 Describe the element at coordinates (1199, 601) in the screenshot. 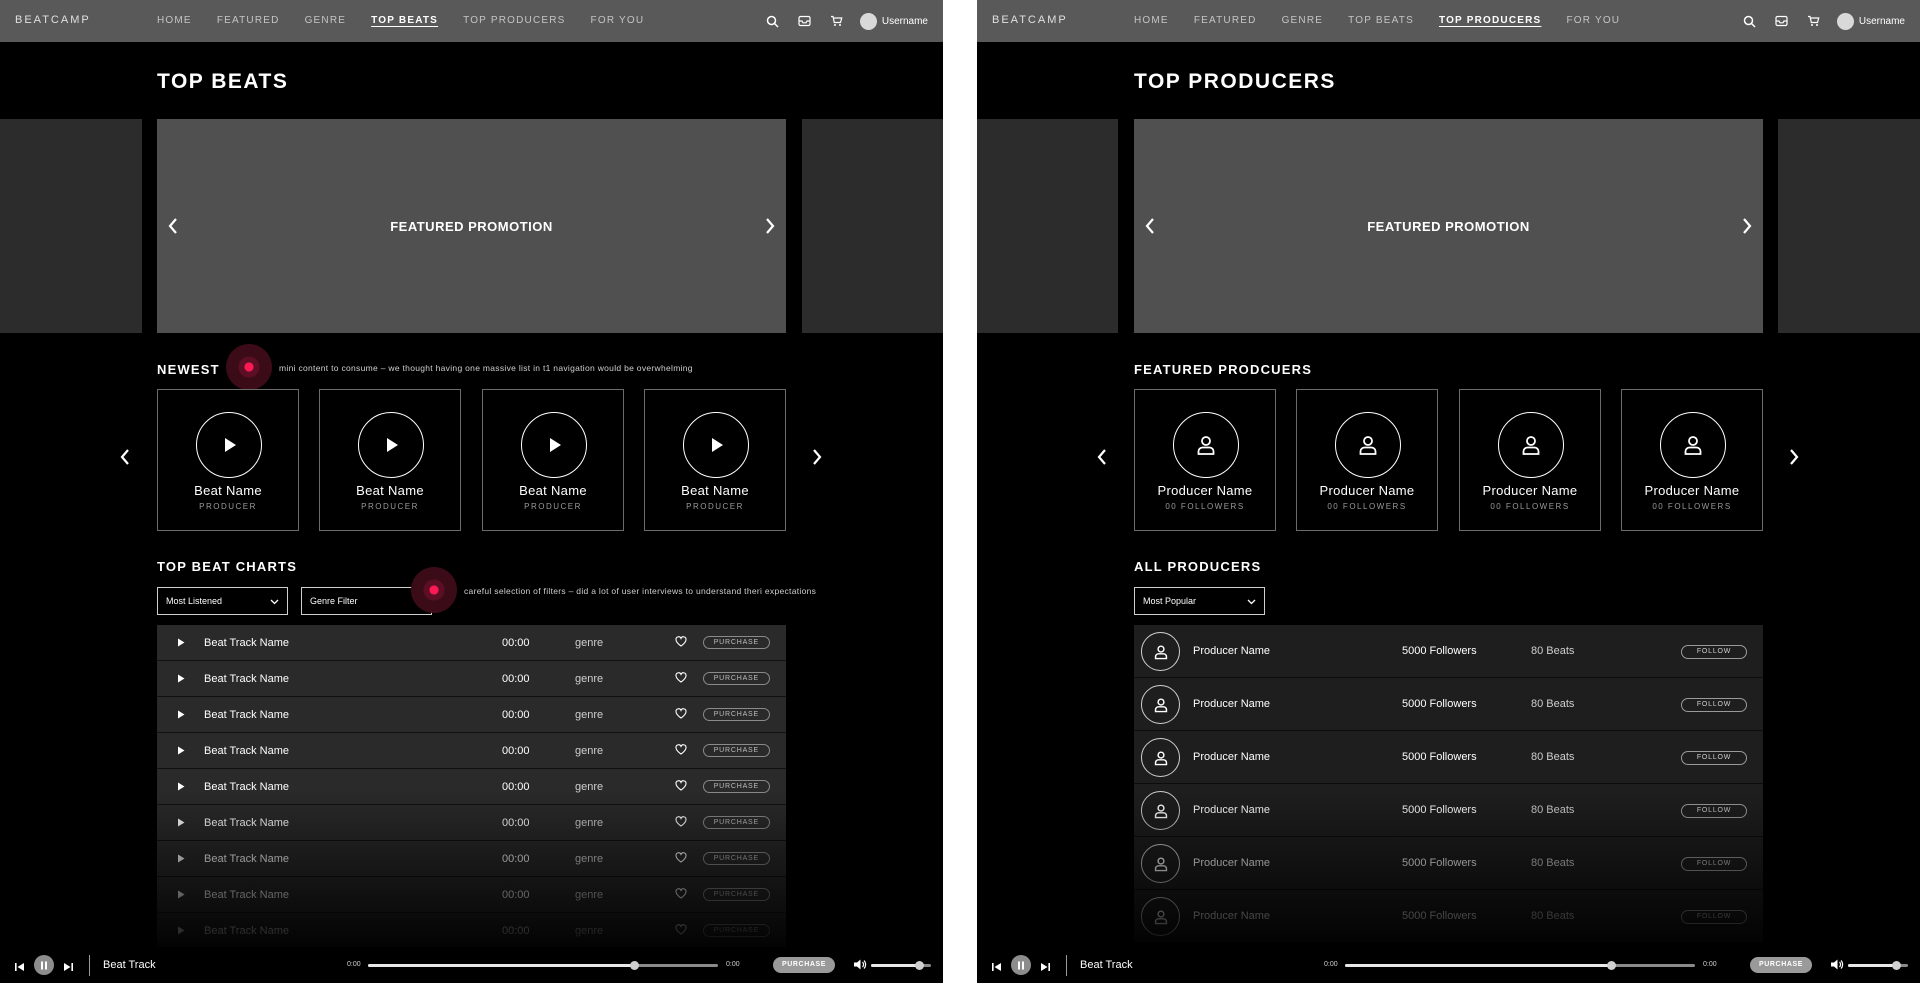

I see `sort-select: Most Popular` at that location.